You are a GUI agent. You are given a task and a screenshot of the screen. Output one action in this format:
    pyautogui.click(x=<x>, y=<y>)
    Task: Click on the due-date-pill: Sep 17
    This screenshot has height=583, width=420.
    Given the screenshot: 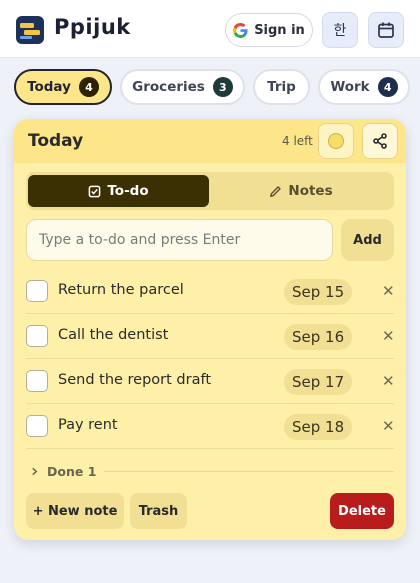 What is the action you would take?
    pyautogui.click(x=318, y=382)
    